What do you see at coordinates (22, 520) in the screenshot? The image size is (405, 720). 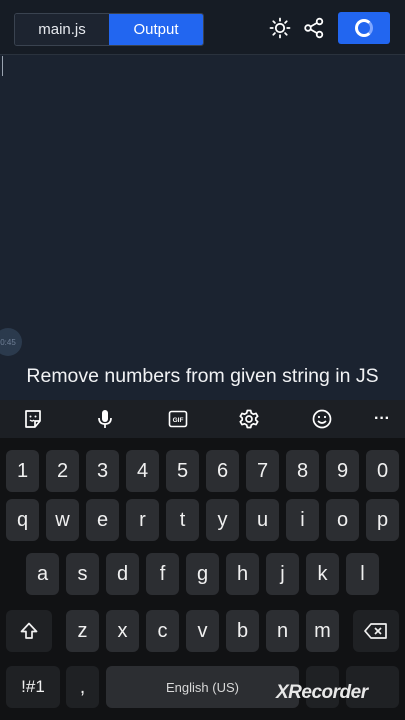 I see `key-q: q` at bounding box center [22, 520].